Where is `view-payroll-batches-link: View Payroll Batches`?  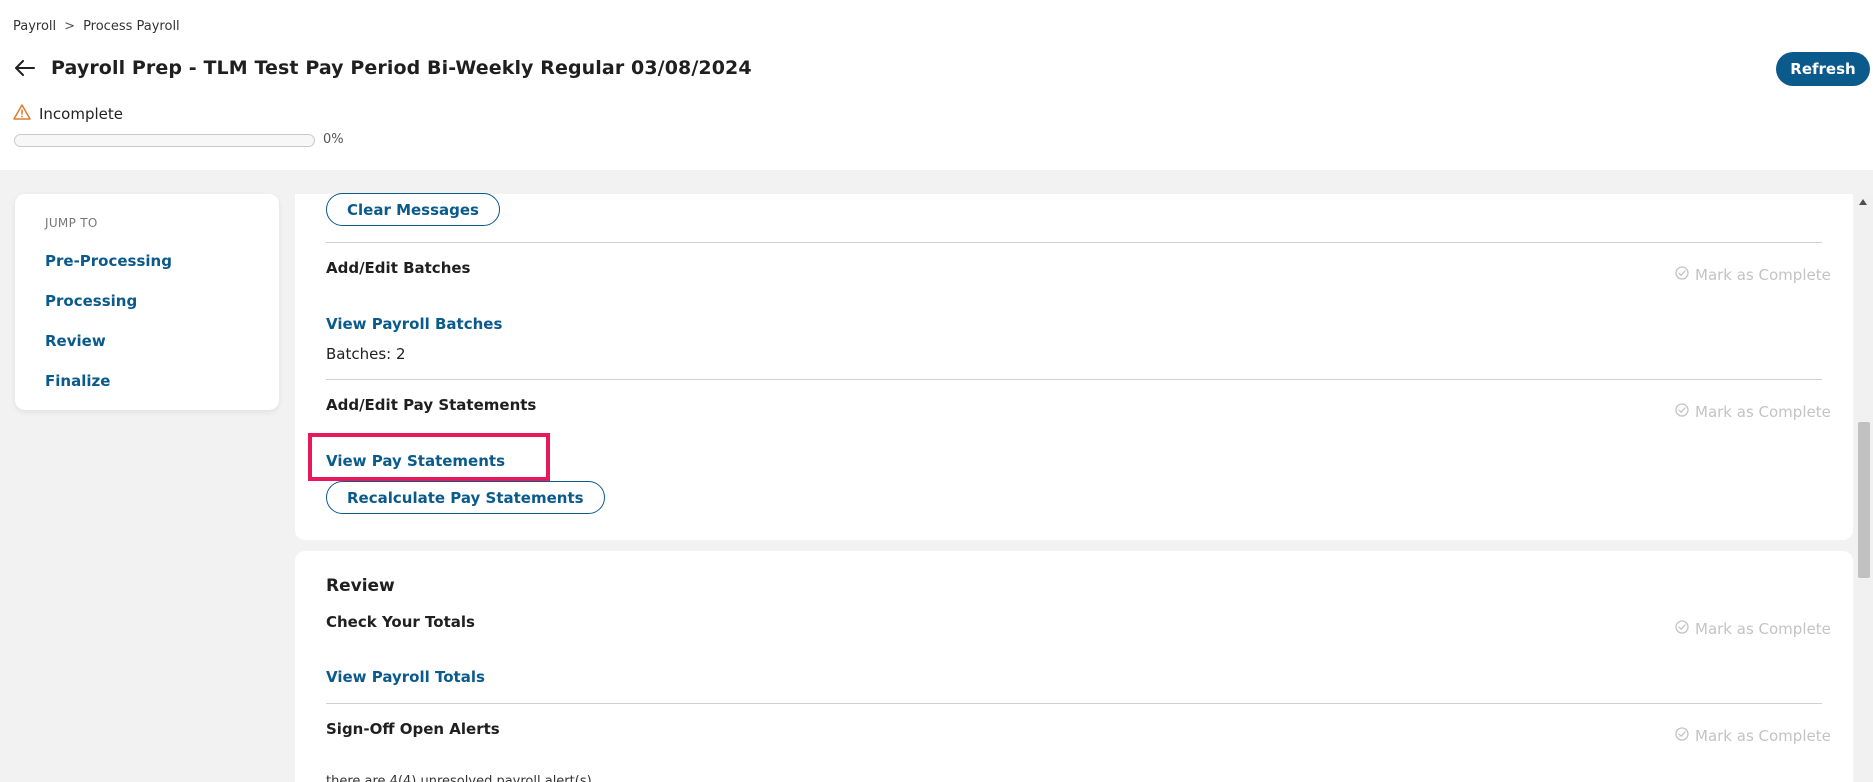 view-payroll-batches-link: View Payroll Batches is located at coordinates (414, 324).